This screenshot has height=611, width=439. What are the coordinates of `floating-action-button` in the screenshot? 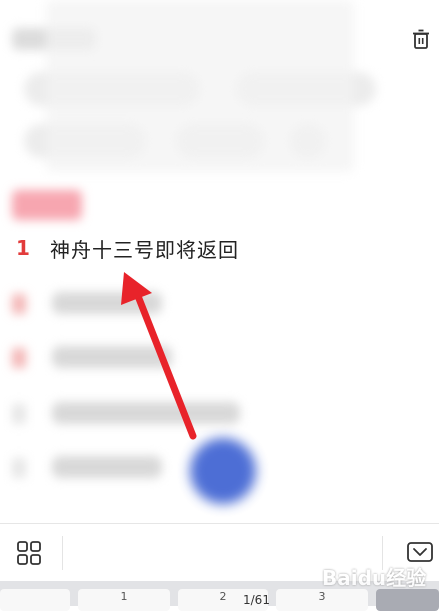 It's located at (223, 471).